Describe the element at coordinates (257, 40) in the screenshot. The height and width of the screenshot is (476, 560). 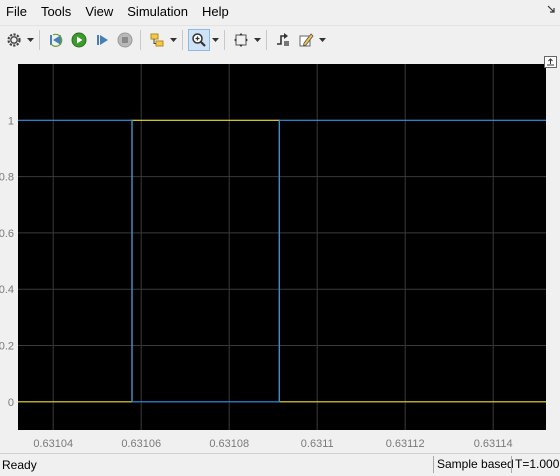
I see `fit-dropdown-caret-icon` at that location.